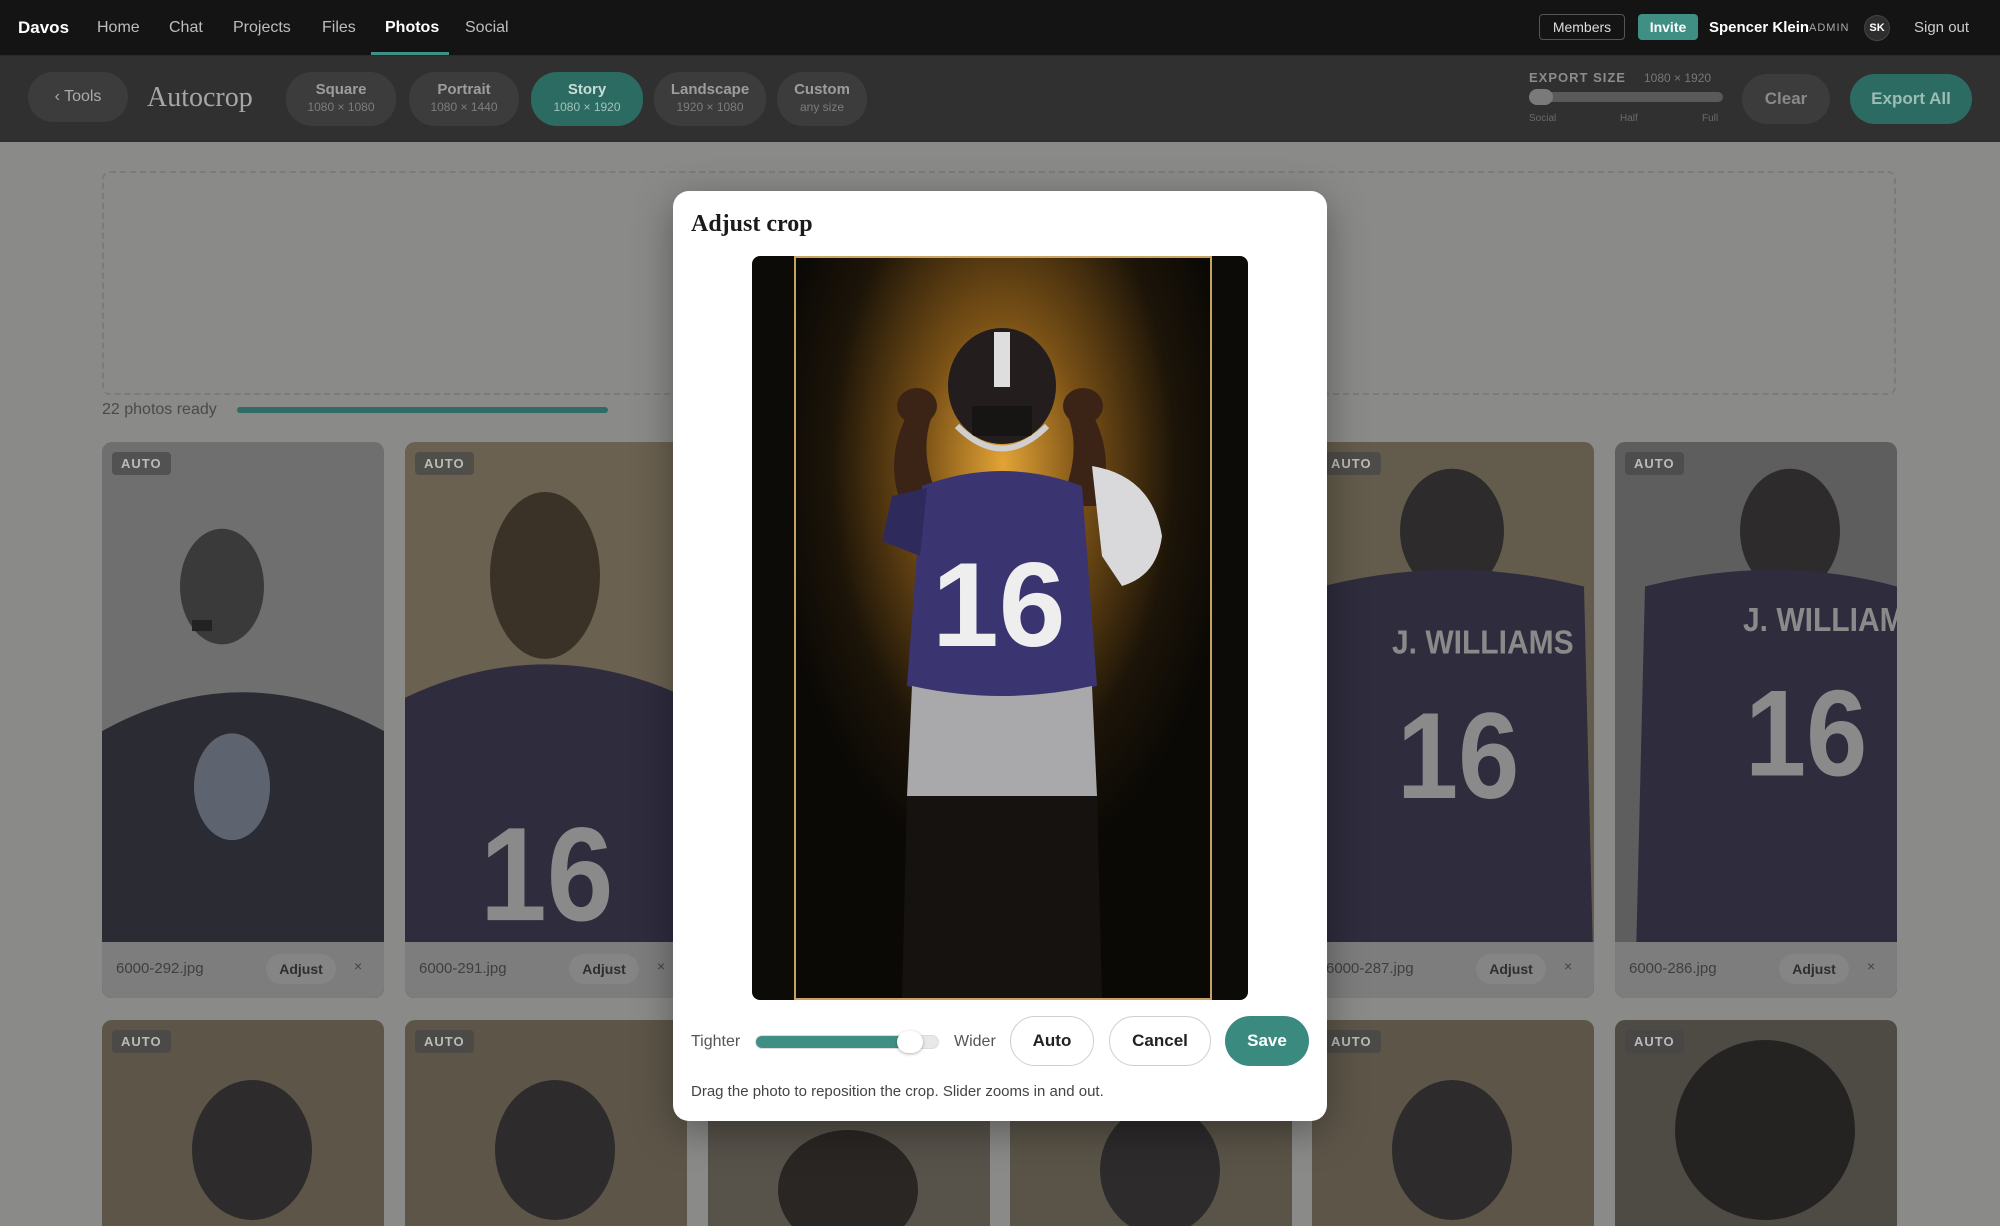 This screenshot has height=1226, width=2000. I want to click on ratio-name: Landscape, so click(710, 89).